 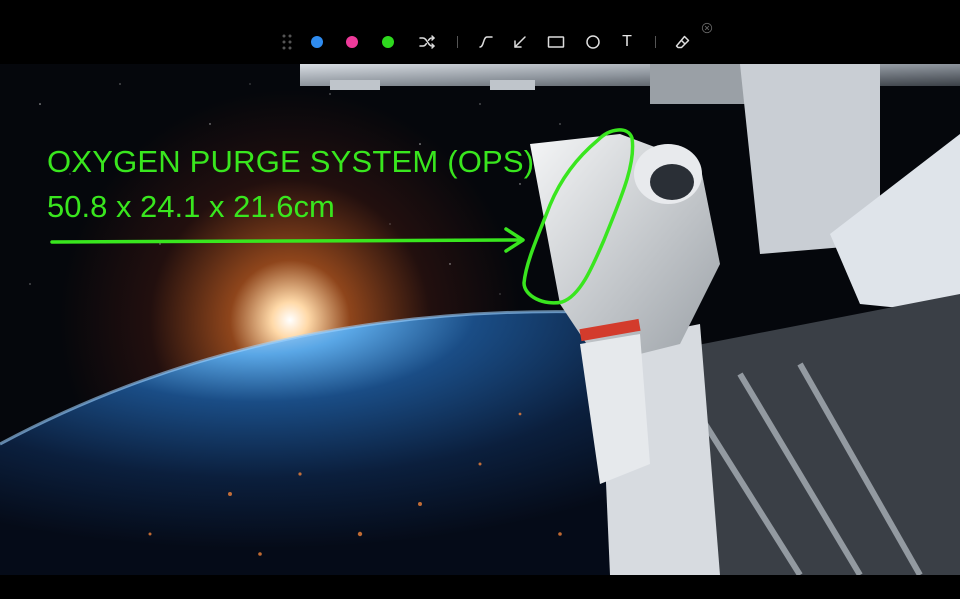 I want to click on annotation-dimensions: 50.8 x 24.1 x 21.6cm, so click(x=191, y=207).